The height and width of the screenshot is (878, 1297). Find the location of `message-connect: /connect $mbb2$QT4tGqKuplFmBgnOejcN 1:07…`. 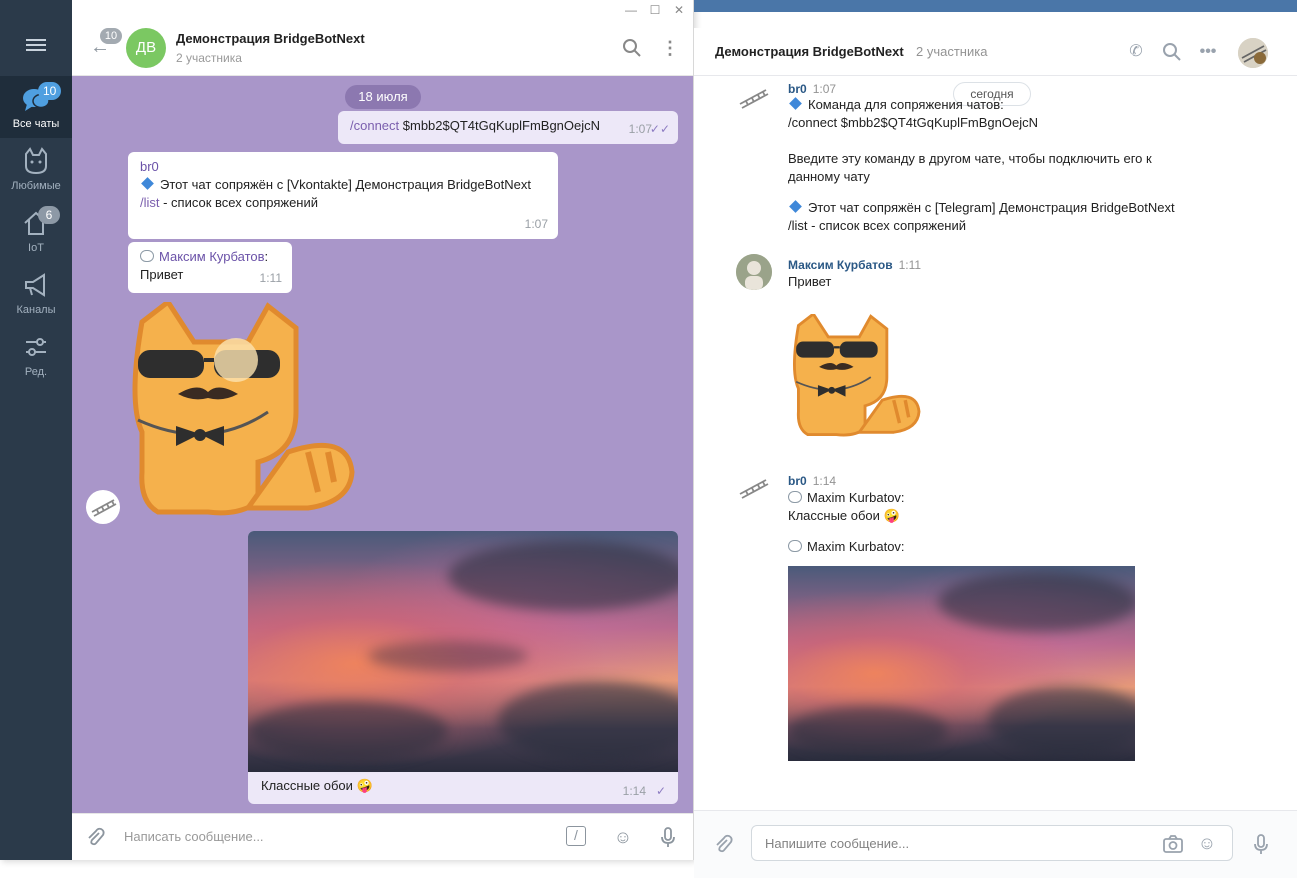

message-connect: /connect $mbb2$QT4tGqKuplFmBgnOejcN 1:07… is located at coordinates (508, 127).